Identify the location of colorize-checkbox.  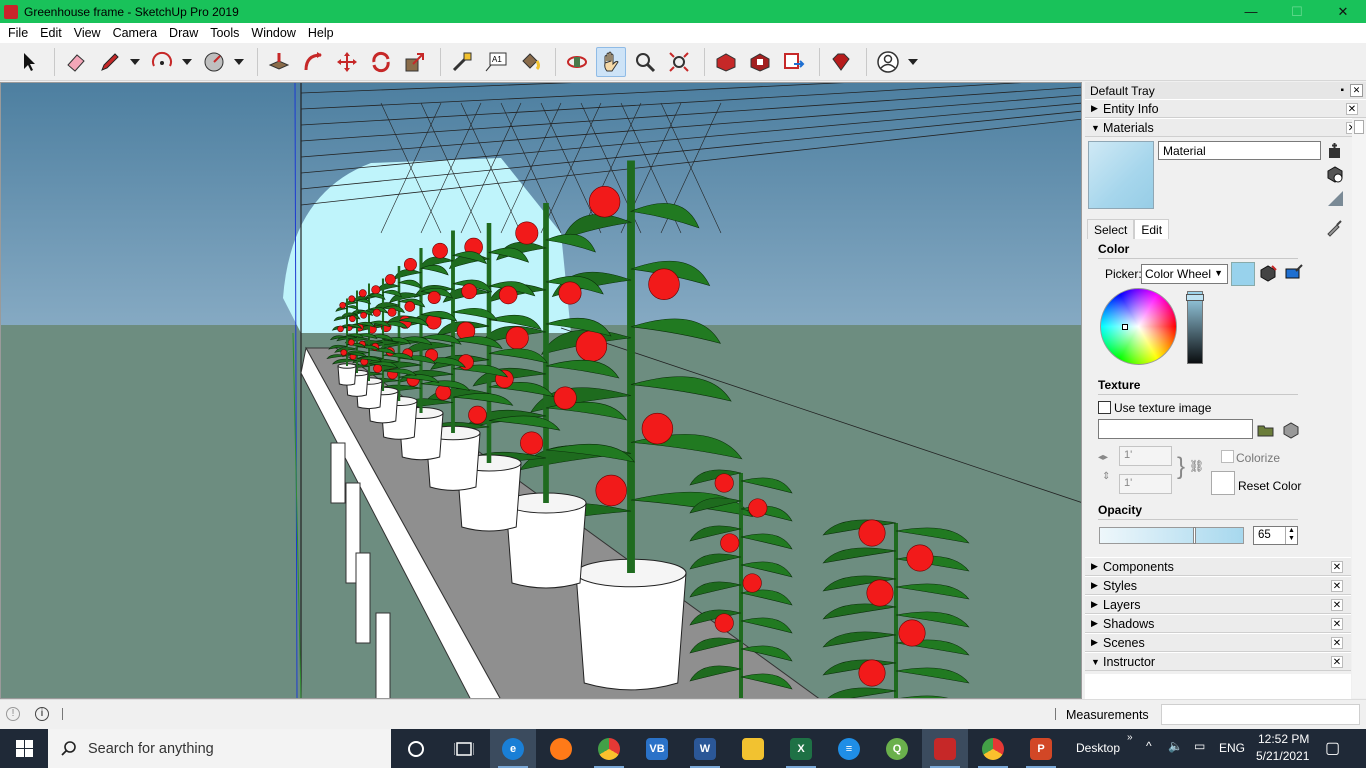
(1227, 456).